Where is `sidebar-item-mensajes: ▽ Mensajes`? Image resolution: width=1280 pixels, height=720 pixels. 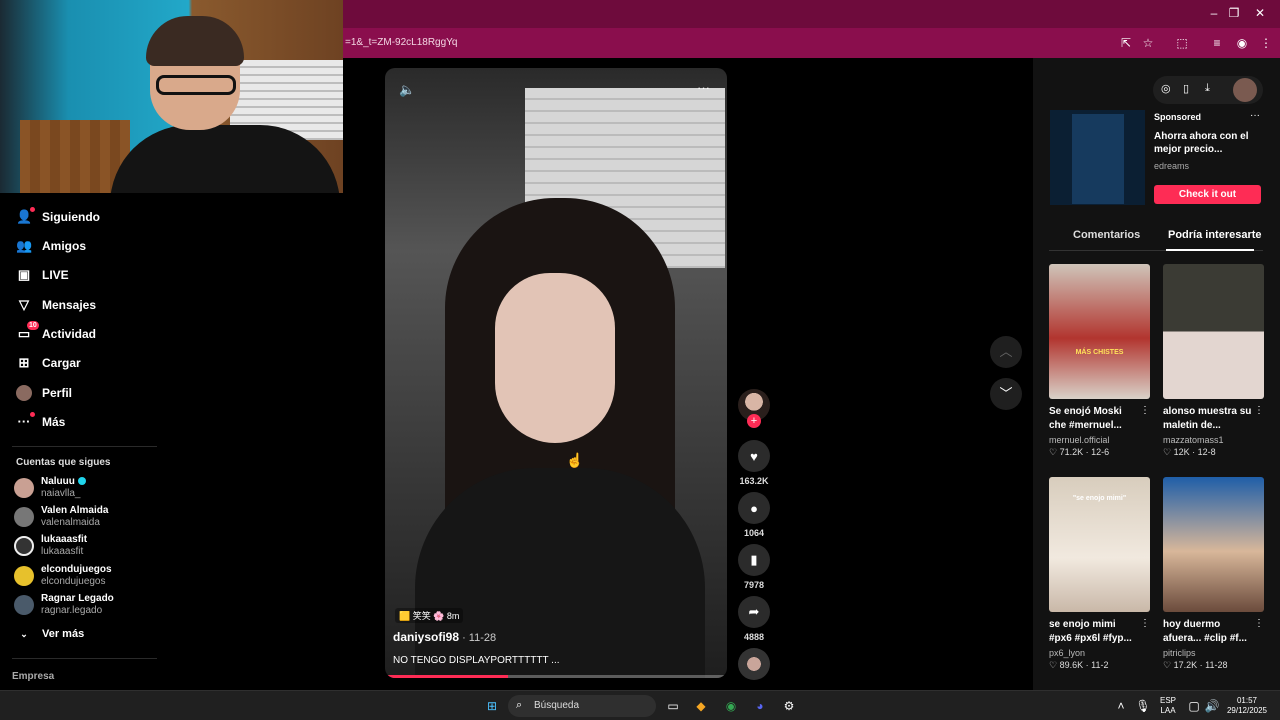 sidebar-item-mensajes: ▽ Mensajes is located at coordinates (56, 305).